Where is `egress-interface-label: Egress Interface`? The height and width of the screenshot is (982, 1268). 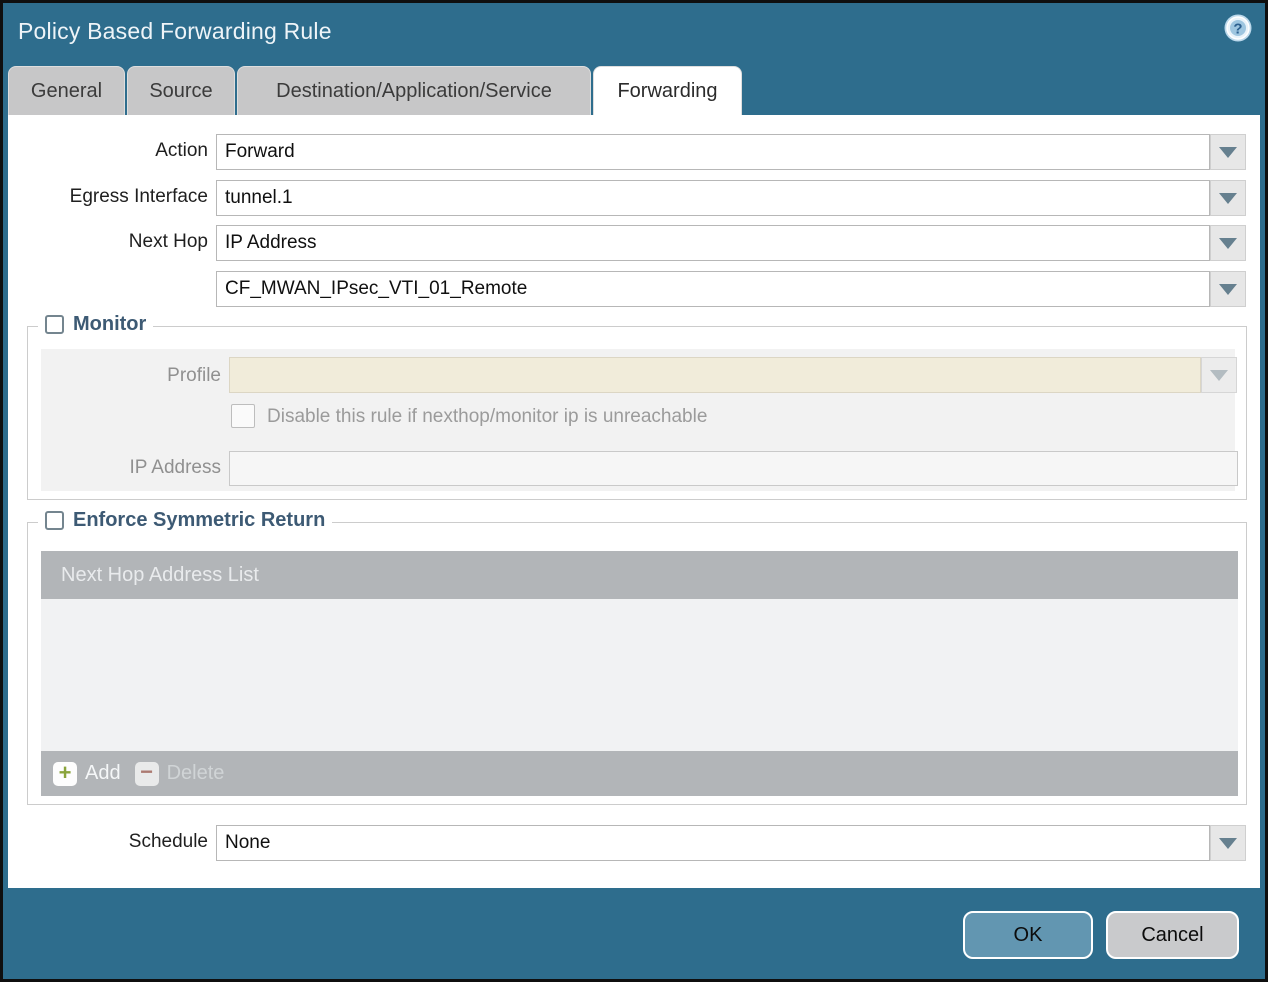 egress-interface-label: Egress Interface is located at coordinates (138, 196).